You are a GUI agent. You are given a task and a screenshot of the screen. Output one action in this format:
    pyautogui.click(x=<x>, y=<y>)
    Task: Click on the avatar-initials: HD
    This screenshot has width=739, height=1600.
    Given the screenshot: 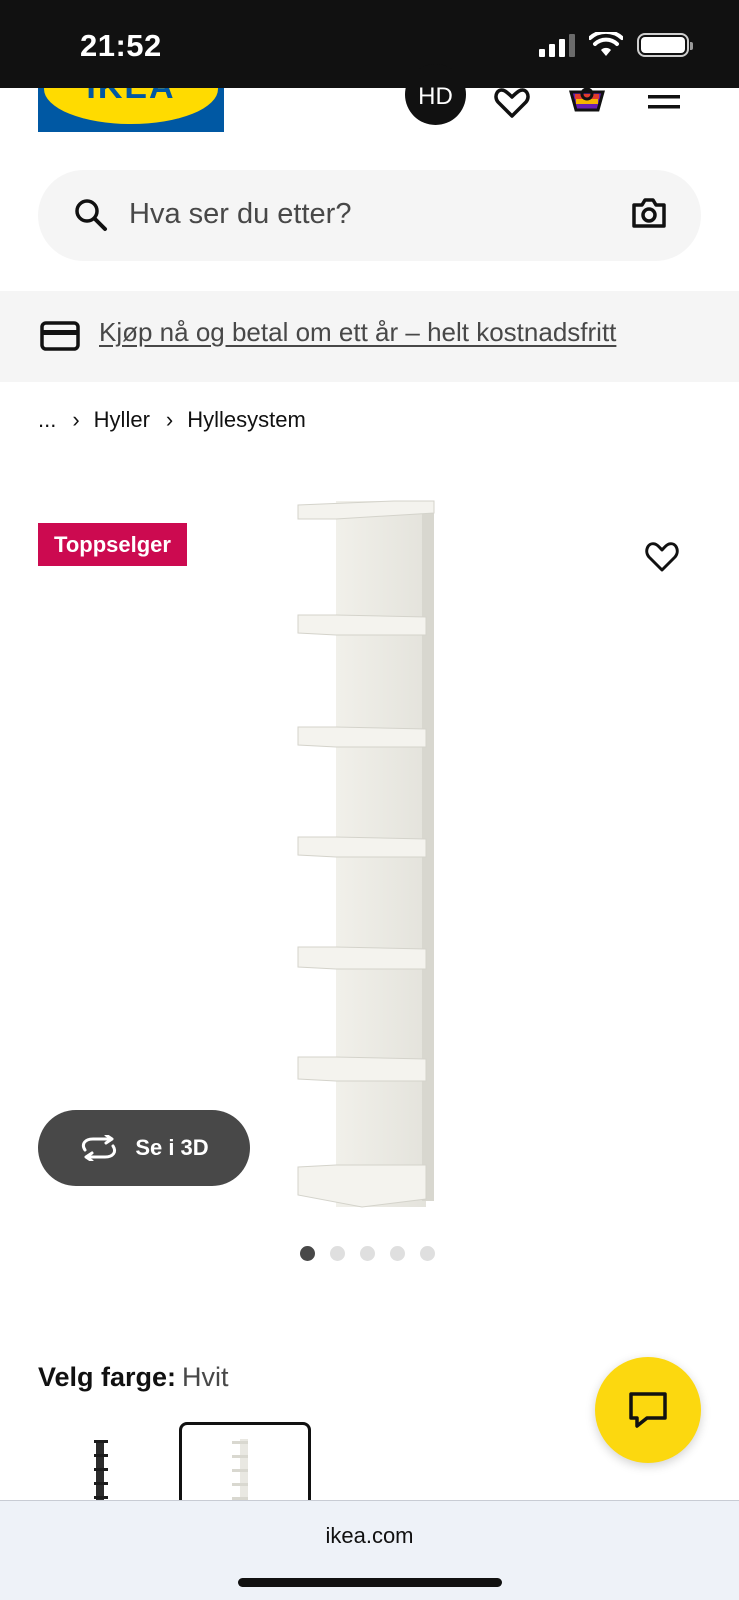 What is the action you would take?
    pyautogui.click(x=435, y=96)
    